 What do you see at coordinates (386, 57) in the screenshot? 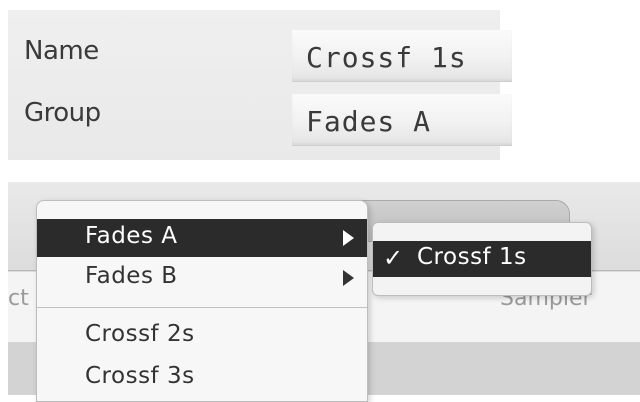
I see `name-field-value: Crossf 1s` at bounding box center [386, 57].